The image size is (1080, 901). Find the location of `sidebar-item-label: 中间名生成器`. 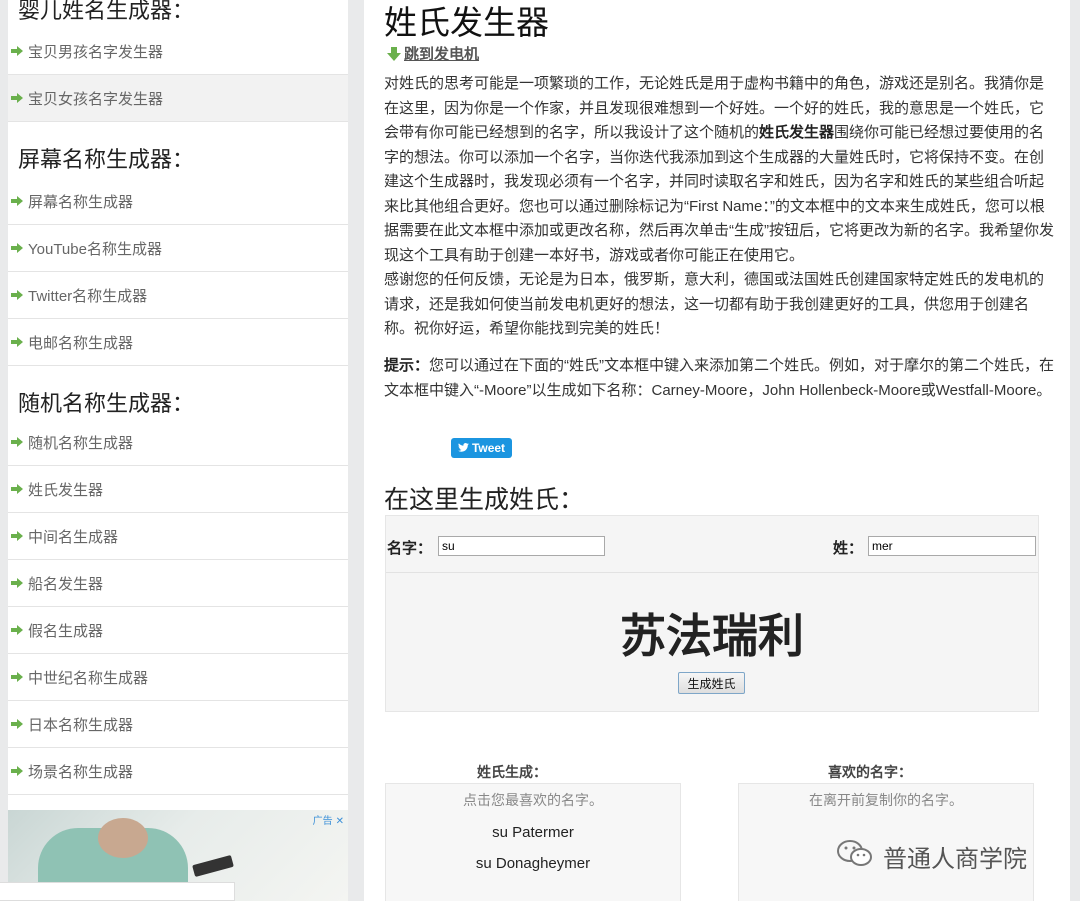

sidebar-item-label: 中间名生成器 is located at coordinates (73, 537).